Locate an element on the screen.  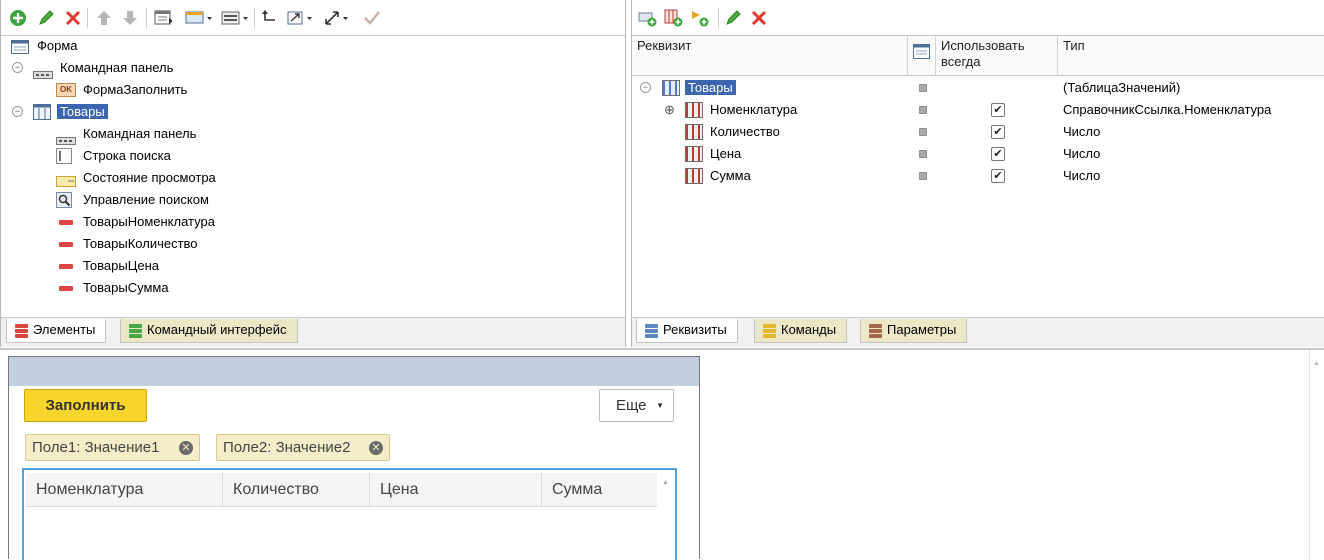
move-down-icon is located at coordinates (130, 18).